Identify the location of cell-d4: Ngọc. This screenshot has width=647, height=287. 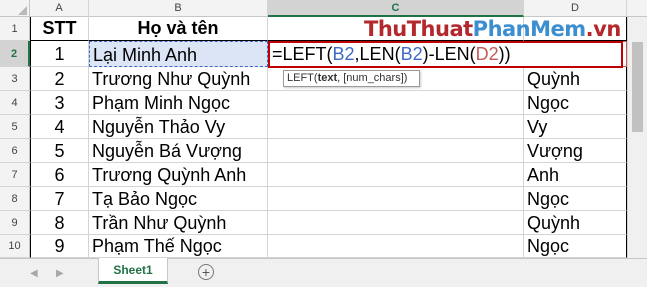
(575, 103).